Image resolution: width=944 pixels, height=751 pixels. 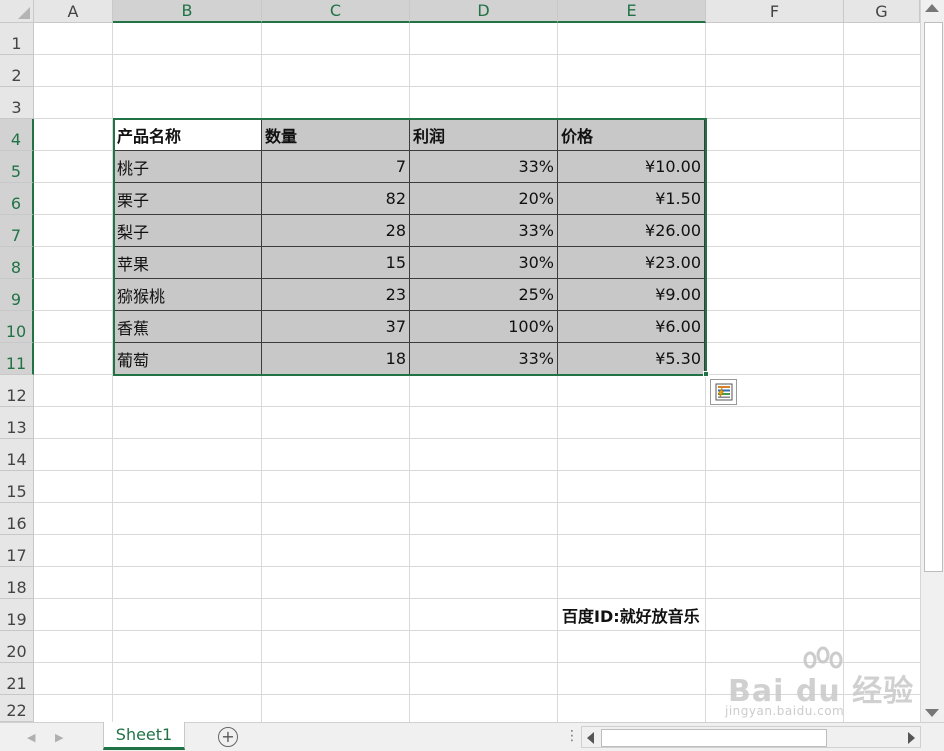 I want to click on table-header-cell: 数量, so click(x=336, y=135).